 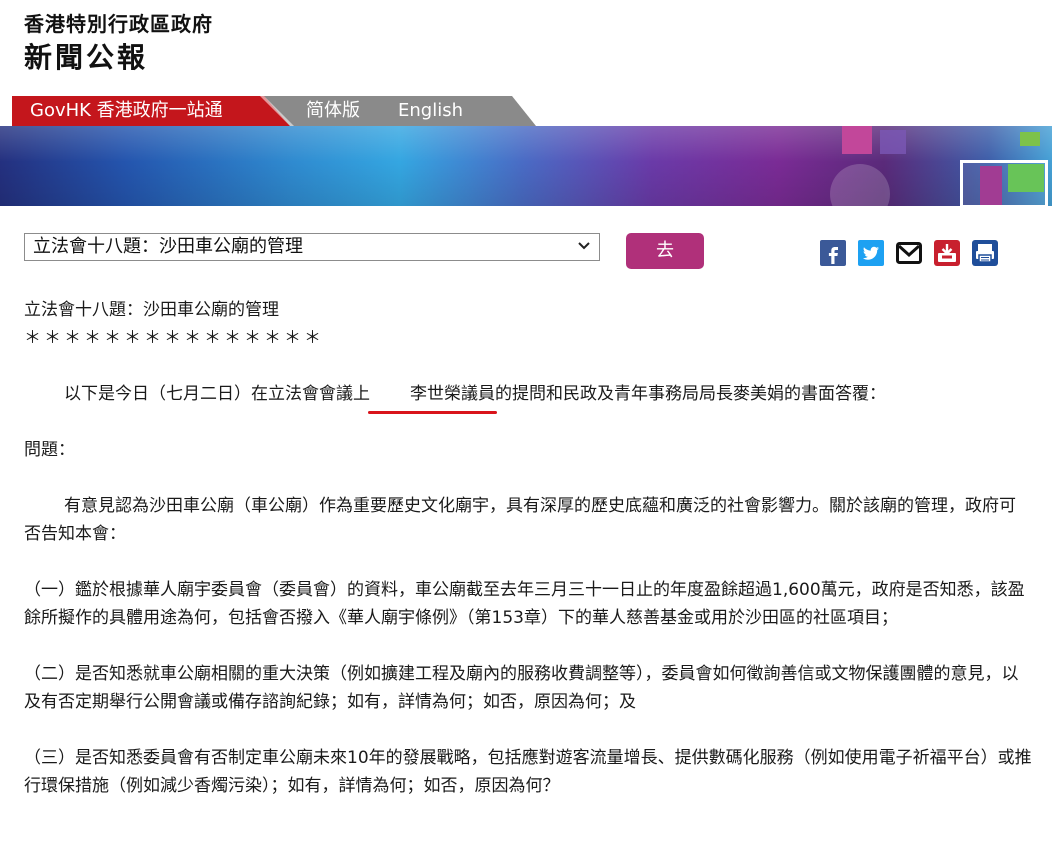 I want to click on email-share-button, so click(x=909, y=253).